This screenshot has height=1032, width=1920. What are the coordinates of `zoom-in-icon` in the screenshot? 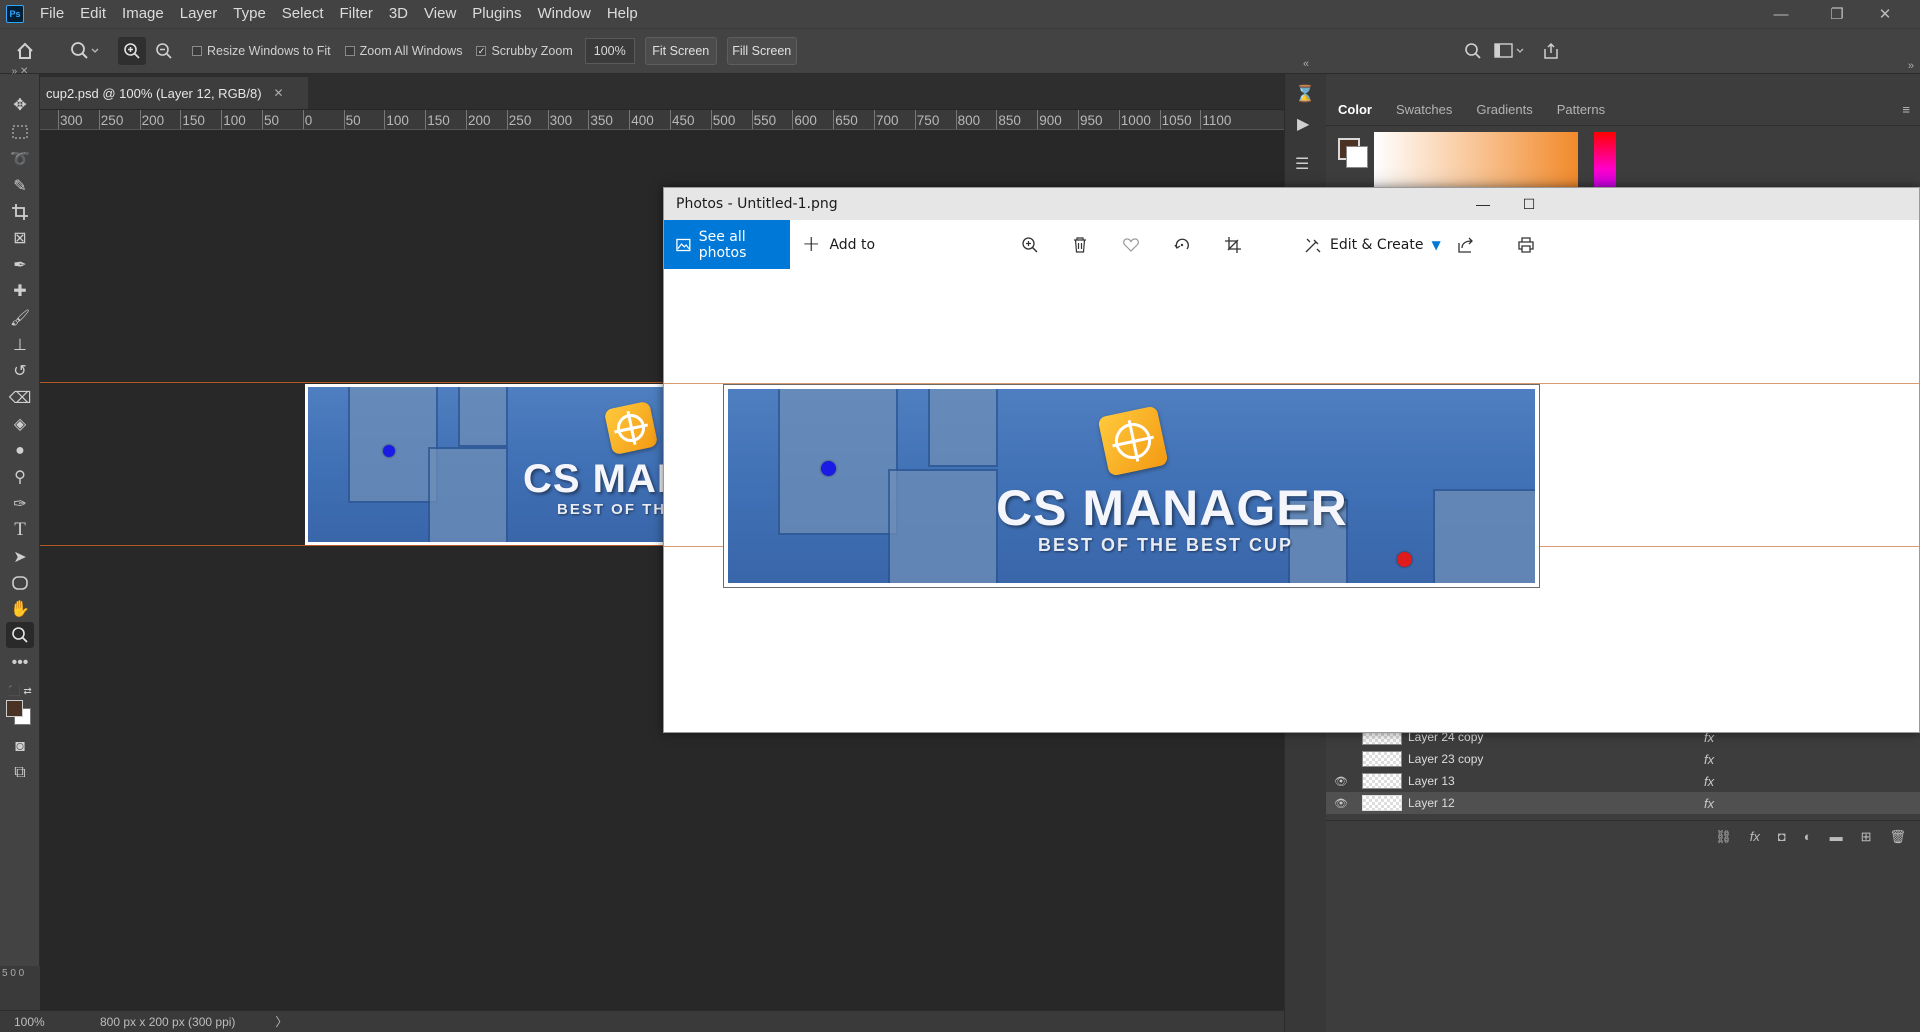 It's located at (1030, 244).